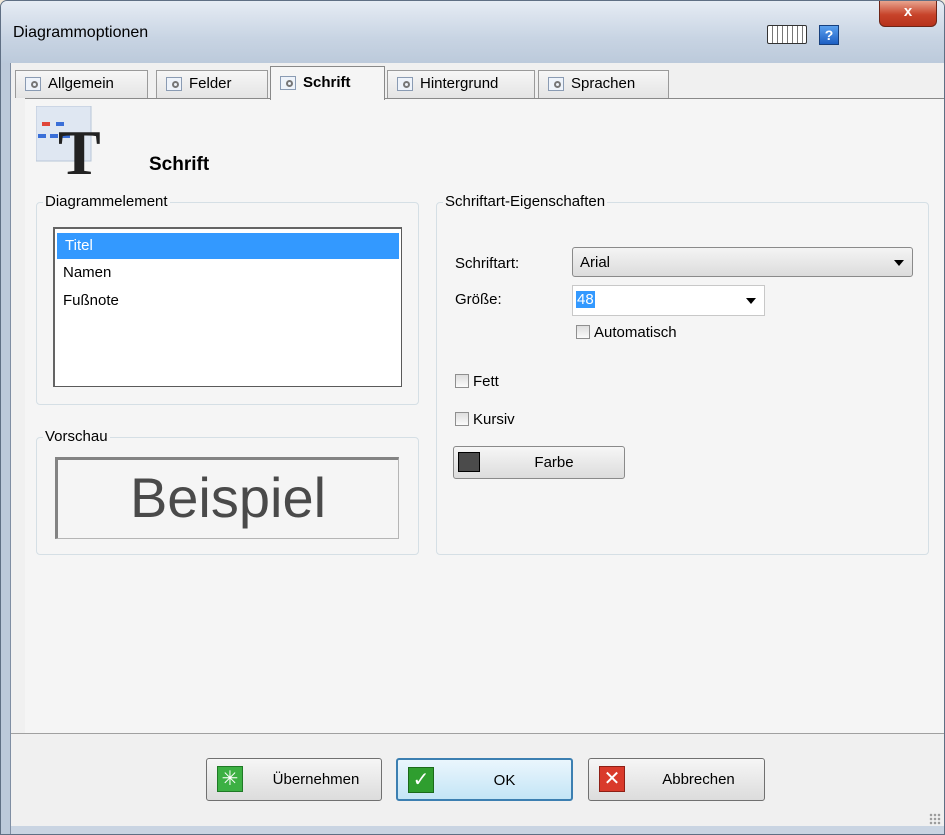 The image size is (945, 835). I want to click on color-button: Farbe, so click(539, 462).